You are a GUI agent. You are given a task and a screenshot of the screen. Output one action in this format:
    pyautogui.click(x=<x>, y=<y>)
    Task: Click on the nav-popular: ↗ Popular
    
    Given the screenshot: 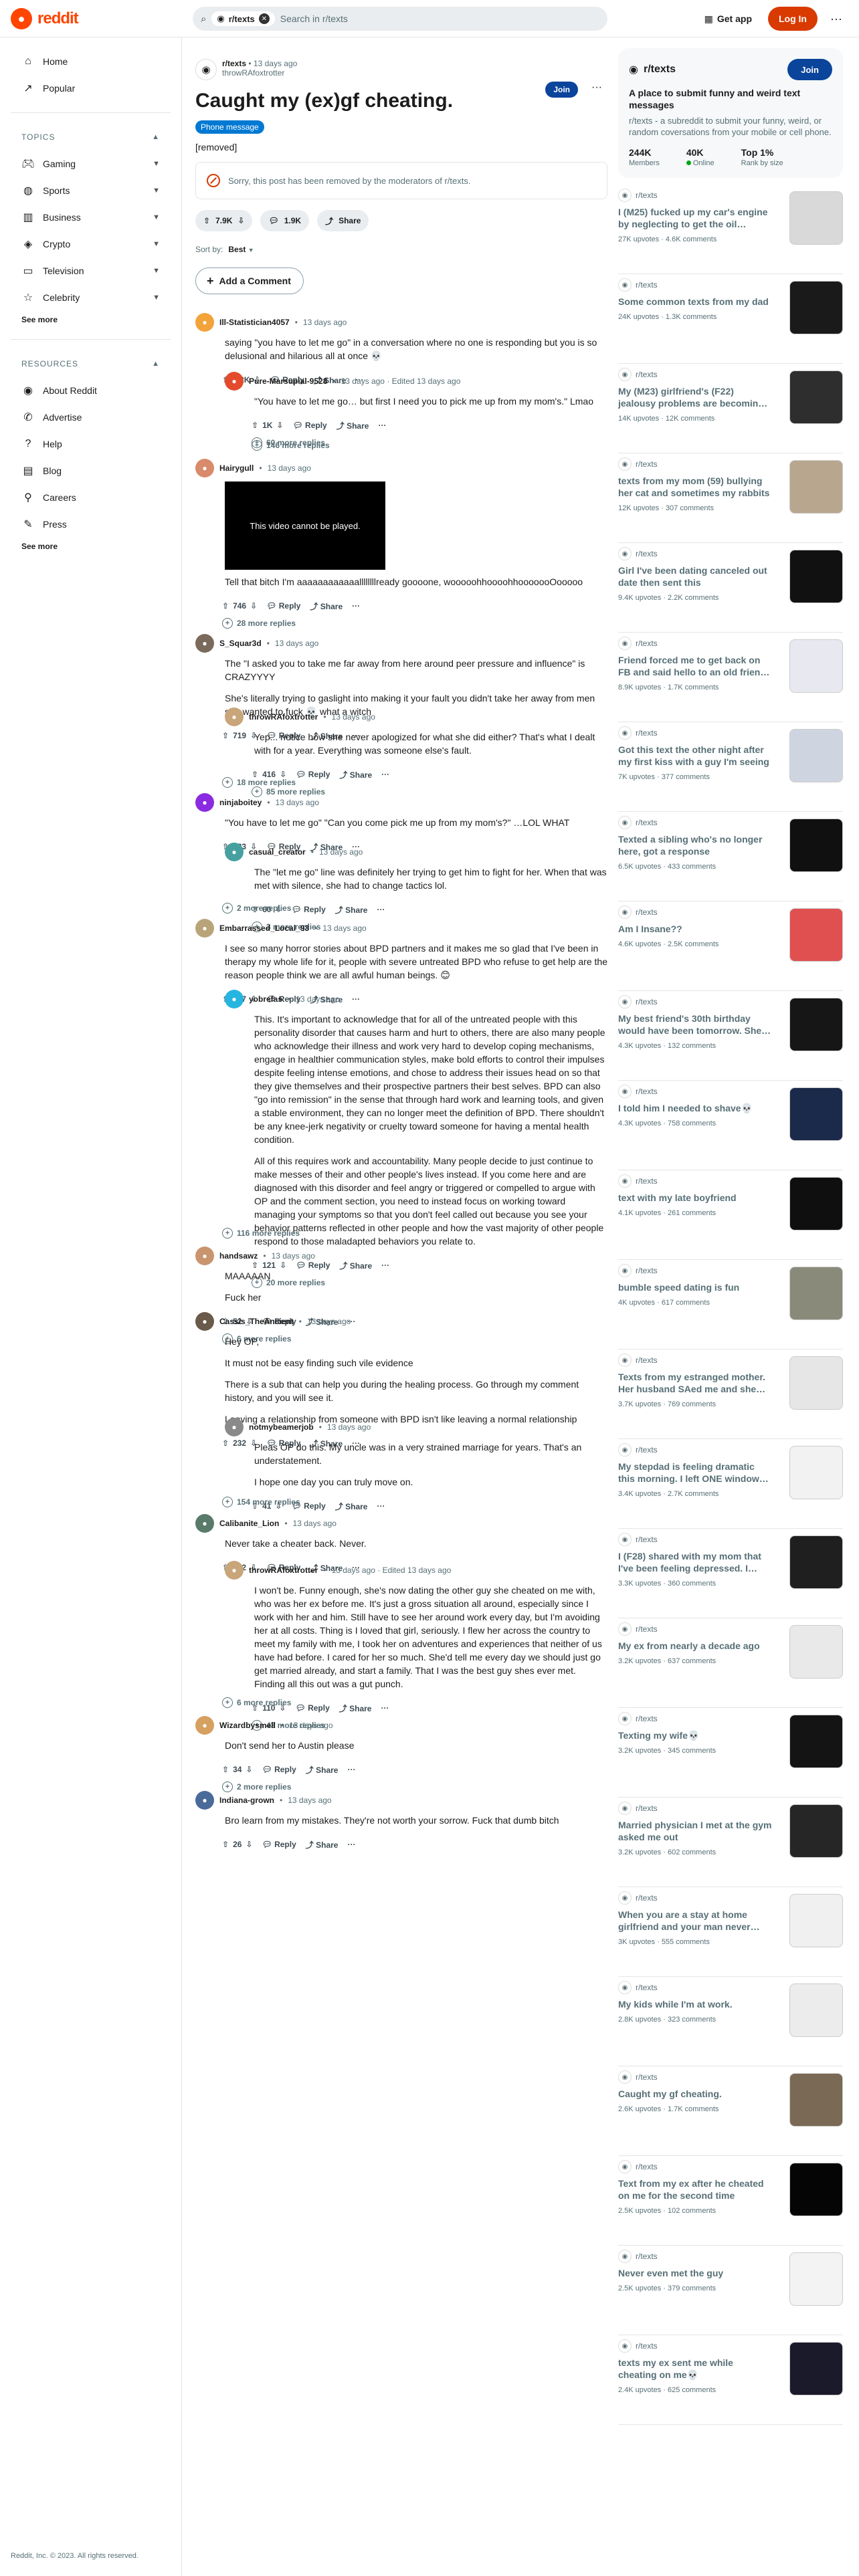 What is the action you would take?
    pyautogui.click(x=91, y=89)
    